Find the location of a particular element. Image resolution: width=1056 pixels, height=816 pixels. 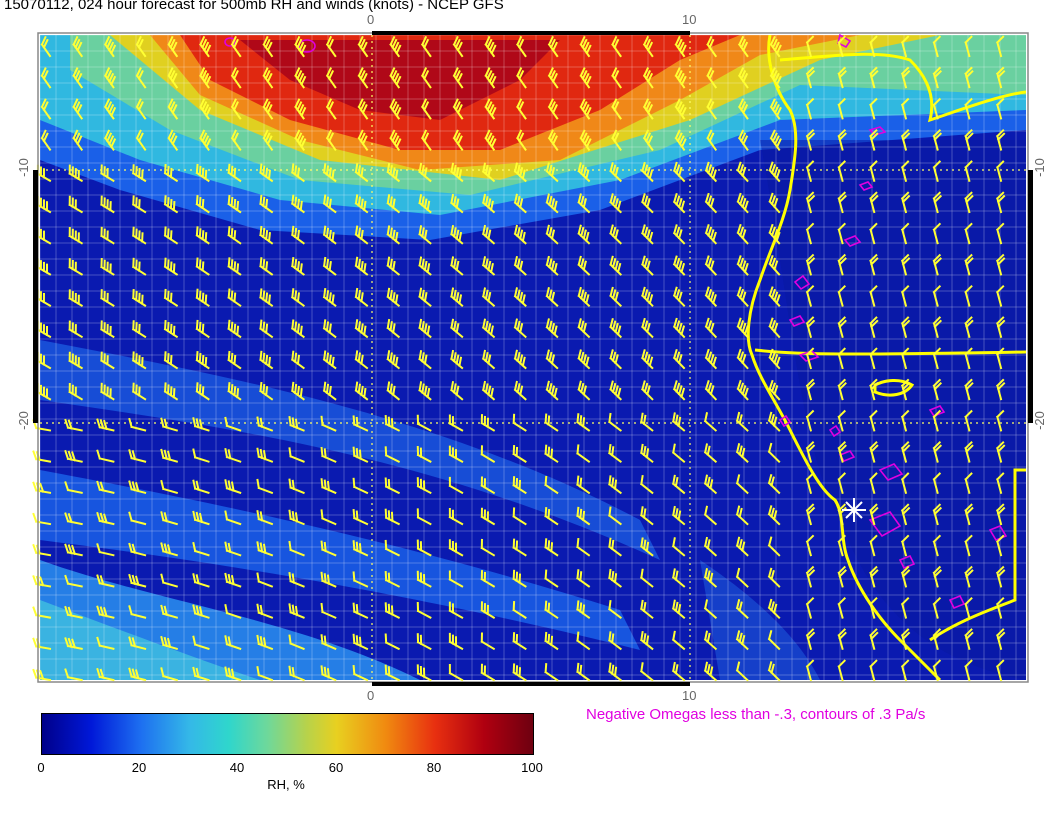

bottom-tick-0: 0 is located at coordinates (371, 695).